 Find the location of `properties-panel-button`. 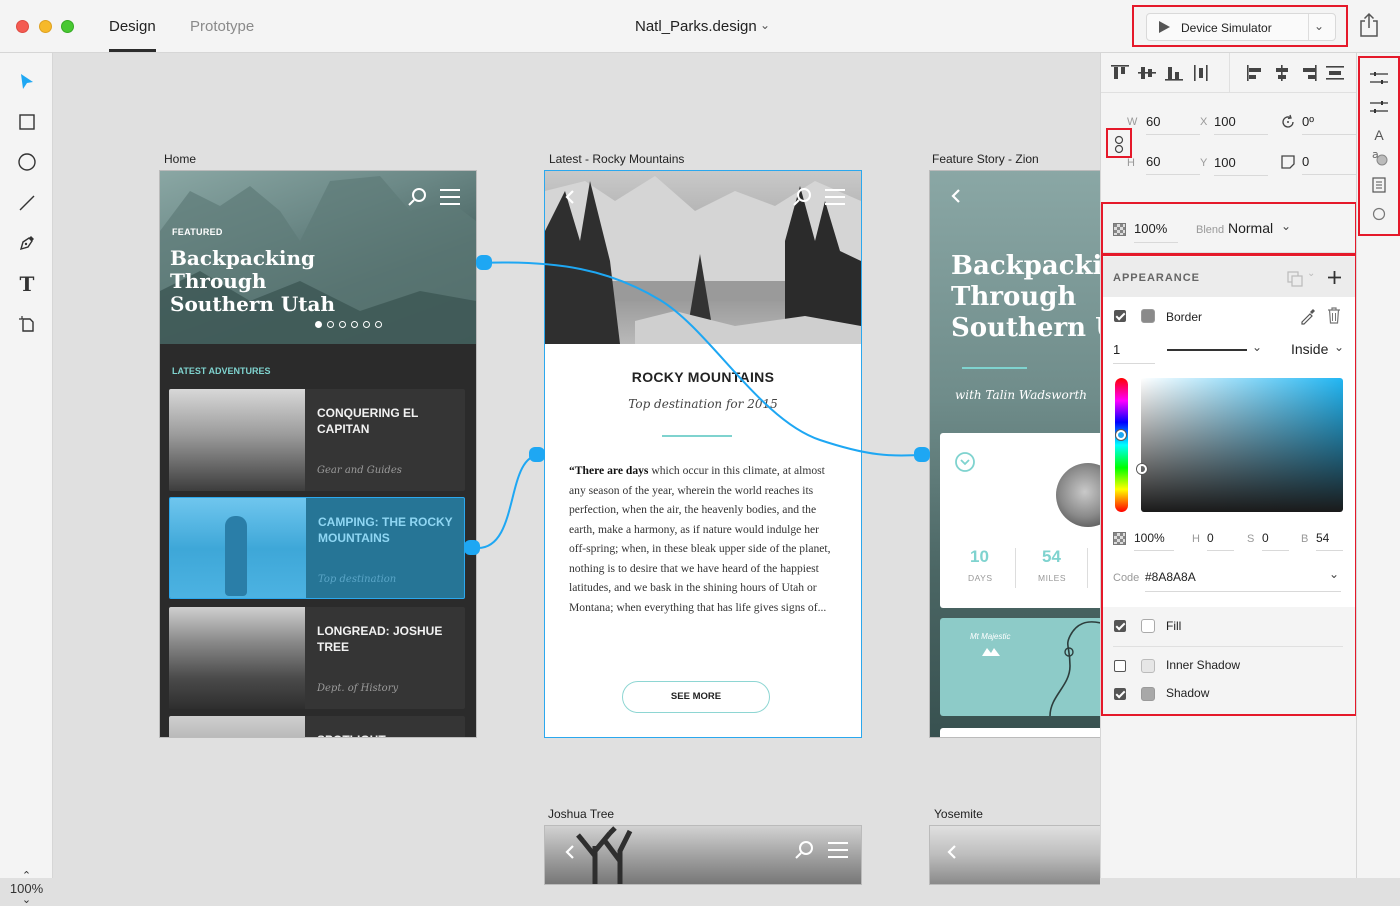

properties-panel-button is located at coordinates (1379, 78).